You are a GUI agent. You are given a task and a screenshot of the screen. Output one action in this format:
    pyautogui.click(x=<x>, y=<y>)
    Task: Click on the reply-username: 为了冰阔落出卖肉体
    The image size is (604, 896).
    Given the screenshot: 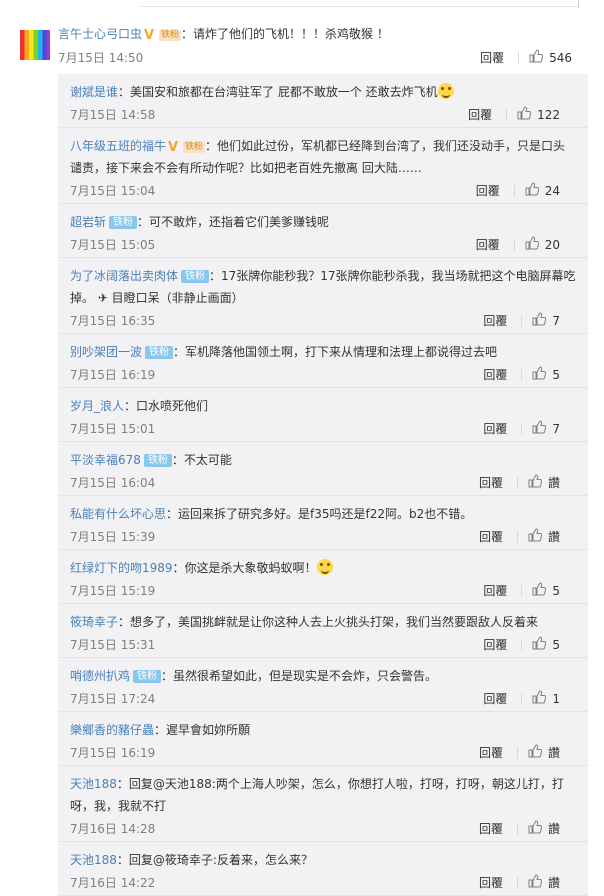 What is the action you would take?
    pyautogui.click(x=124, y=276)
    